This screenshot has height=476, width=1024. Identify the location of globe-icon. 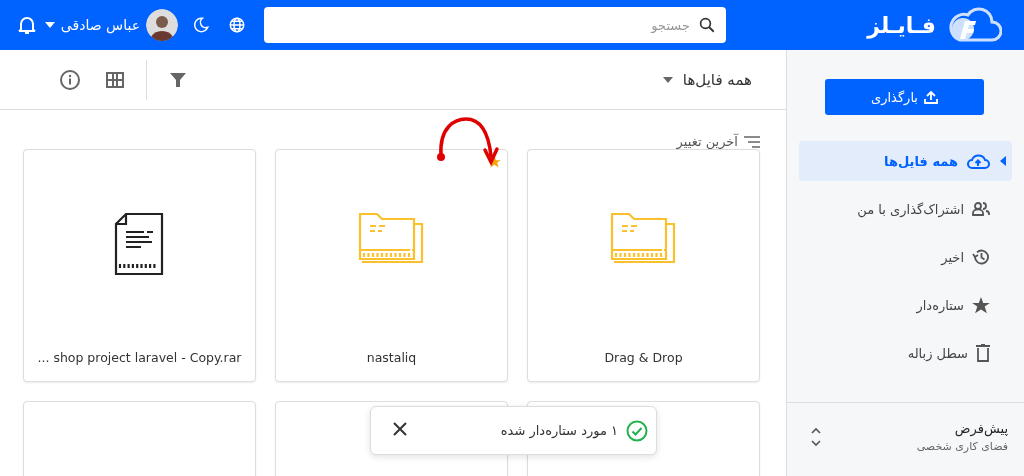
(237, 25).